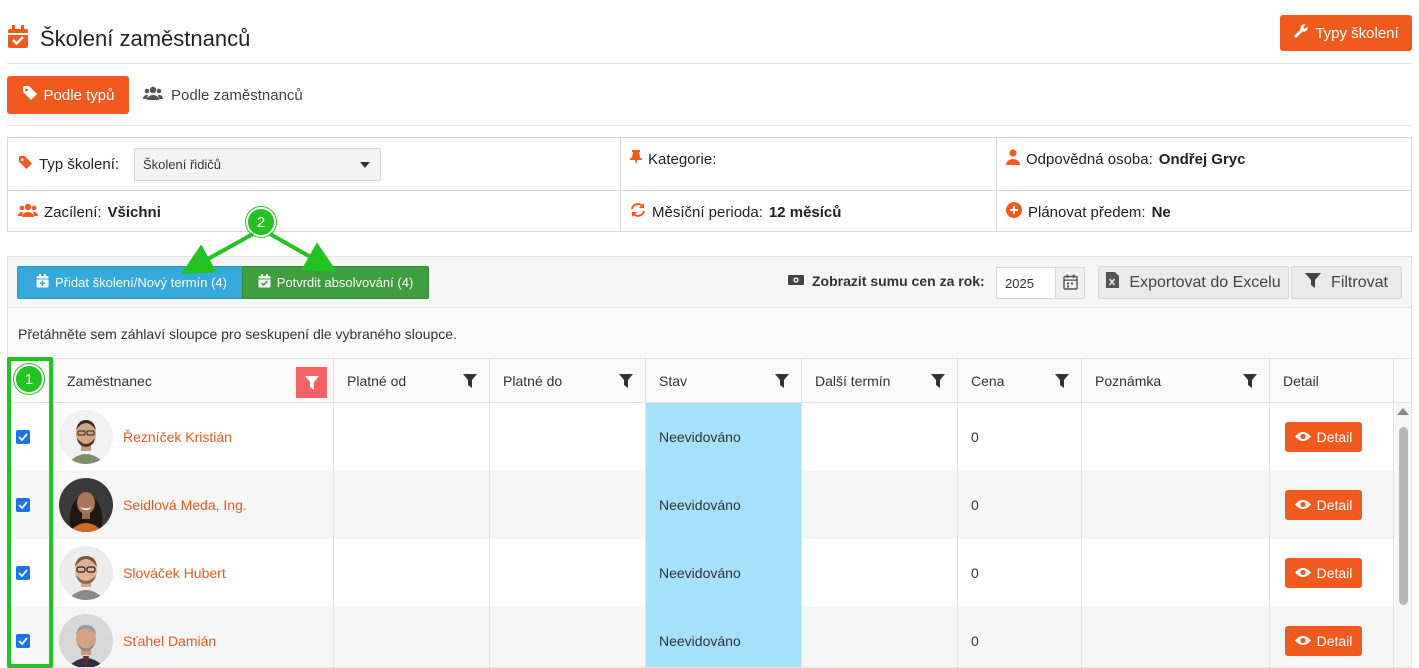  I want to click on checkbox-column-highlight, so click(30, 512).